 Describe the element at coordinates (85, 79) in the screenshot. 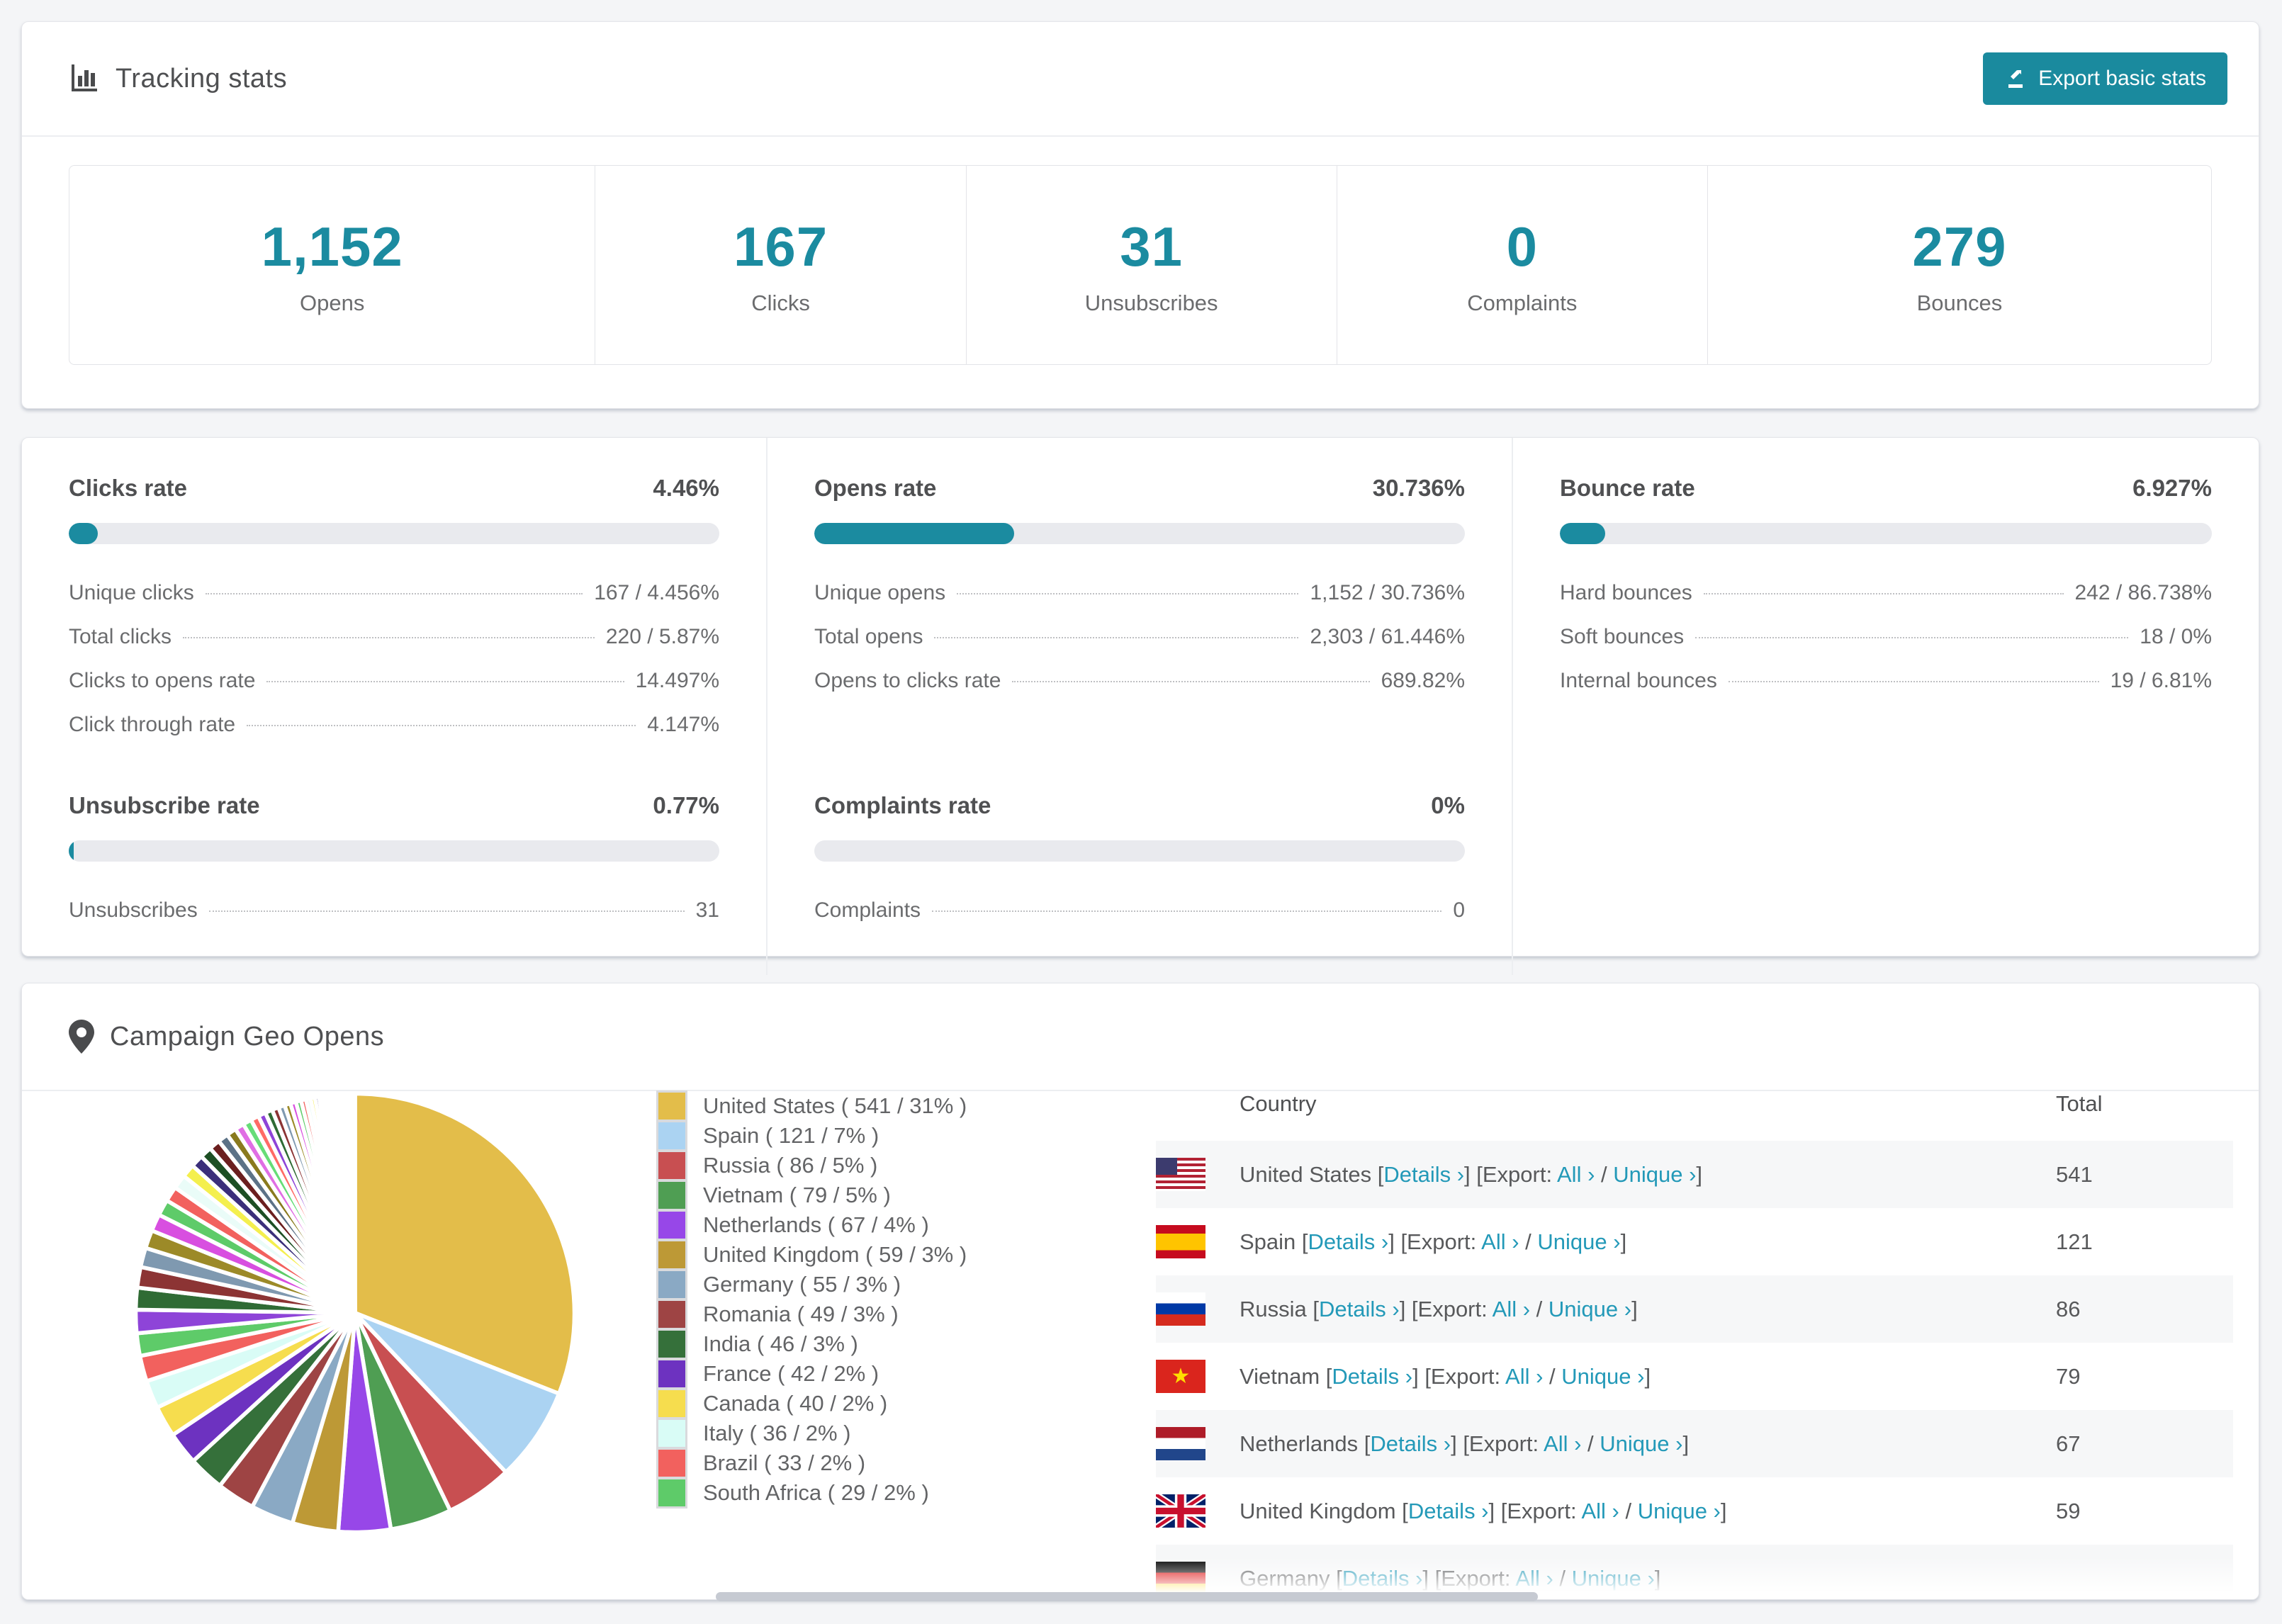

I see `bar-chart-icon` at that location.